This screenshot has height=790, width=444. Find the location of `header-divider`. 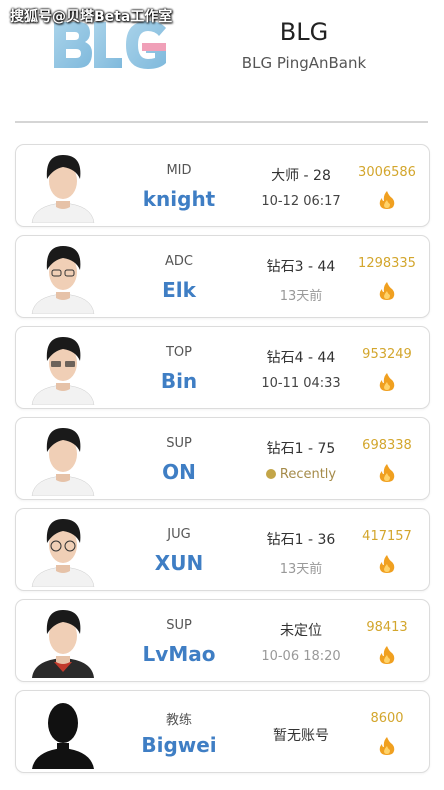

header-divider is located at coordinates (221, 122).